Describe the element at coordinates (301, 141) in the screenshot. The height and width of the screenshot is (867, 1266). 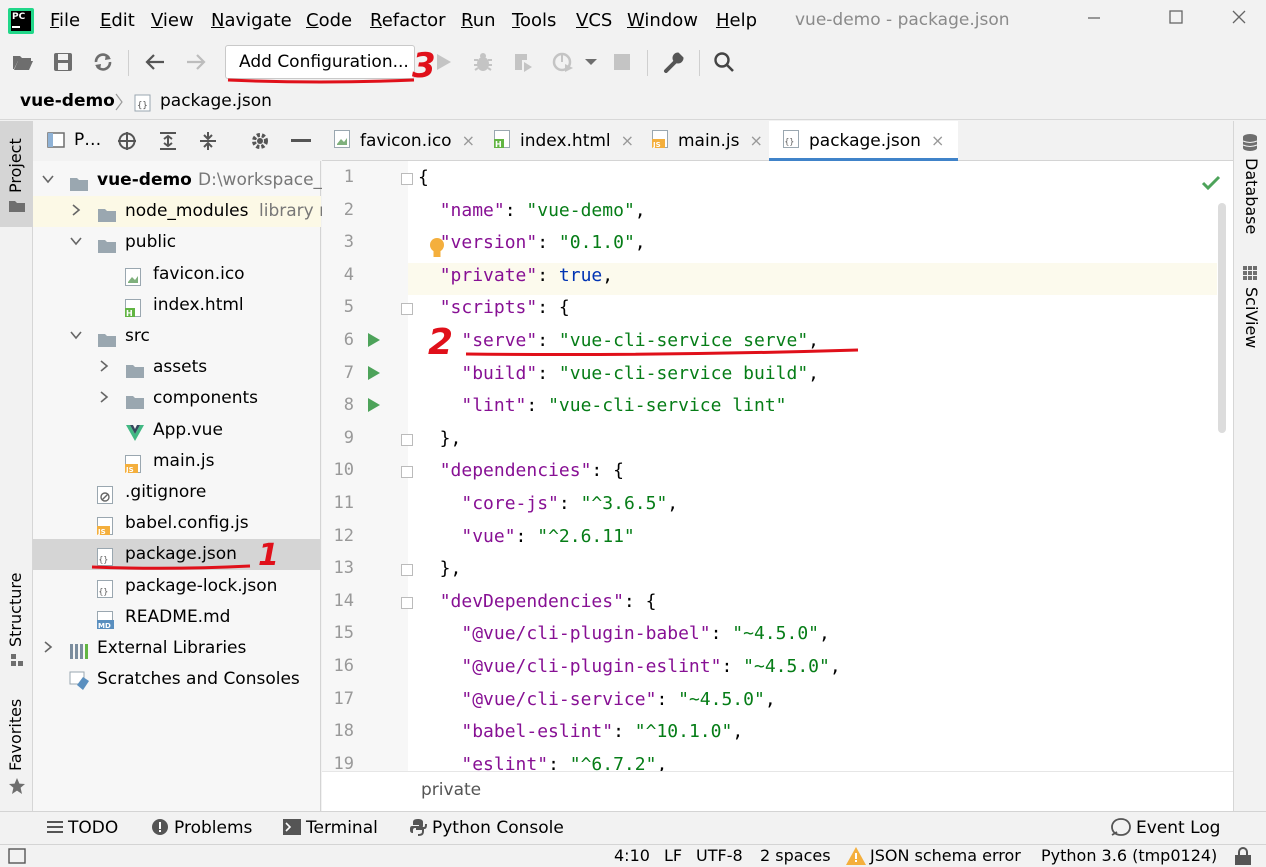
I see `hide-panel-icon` at that location.